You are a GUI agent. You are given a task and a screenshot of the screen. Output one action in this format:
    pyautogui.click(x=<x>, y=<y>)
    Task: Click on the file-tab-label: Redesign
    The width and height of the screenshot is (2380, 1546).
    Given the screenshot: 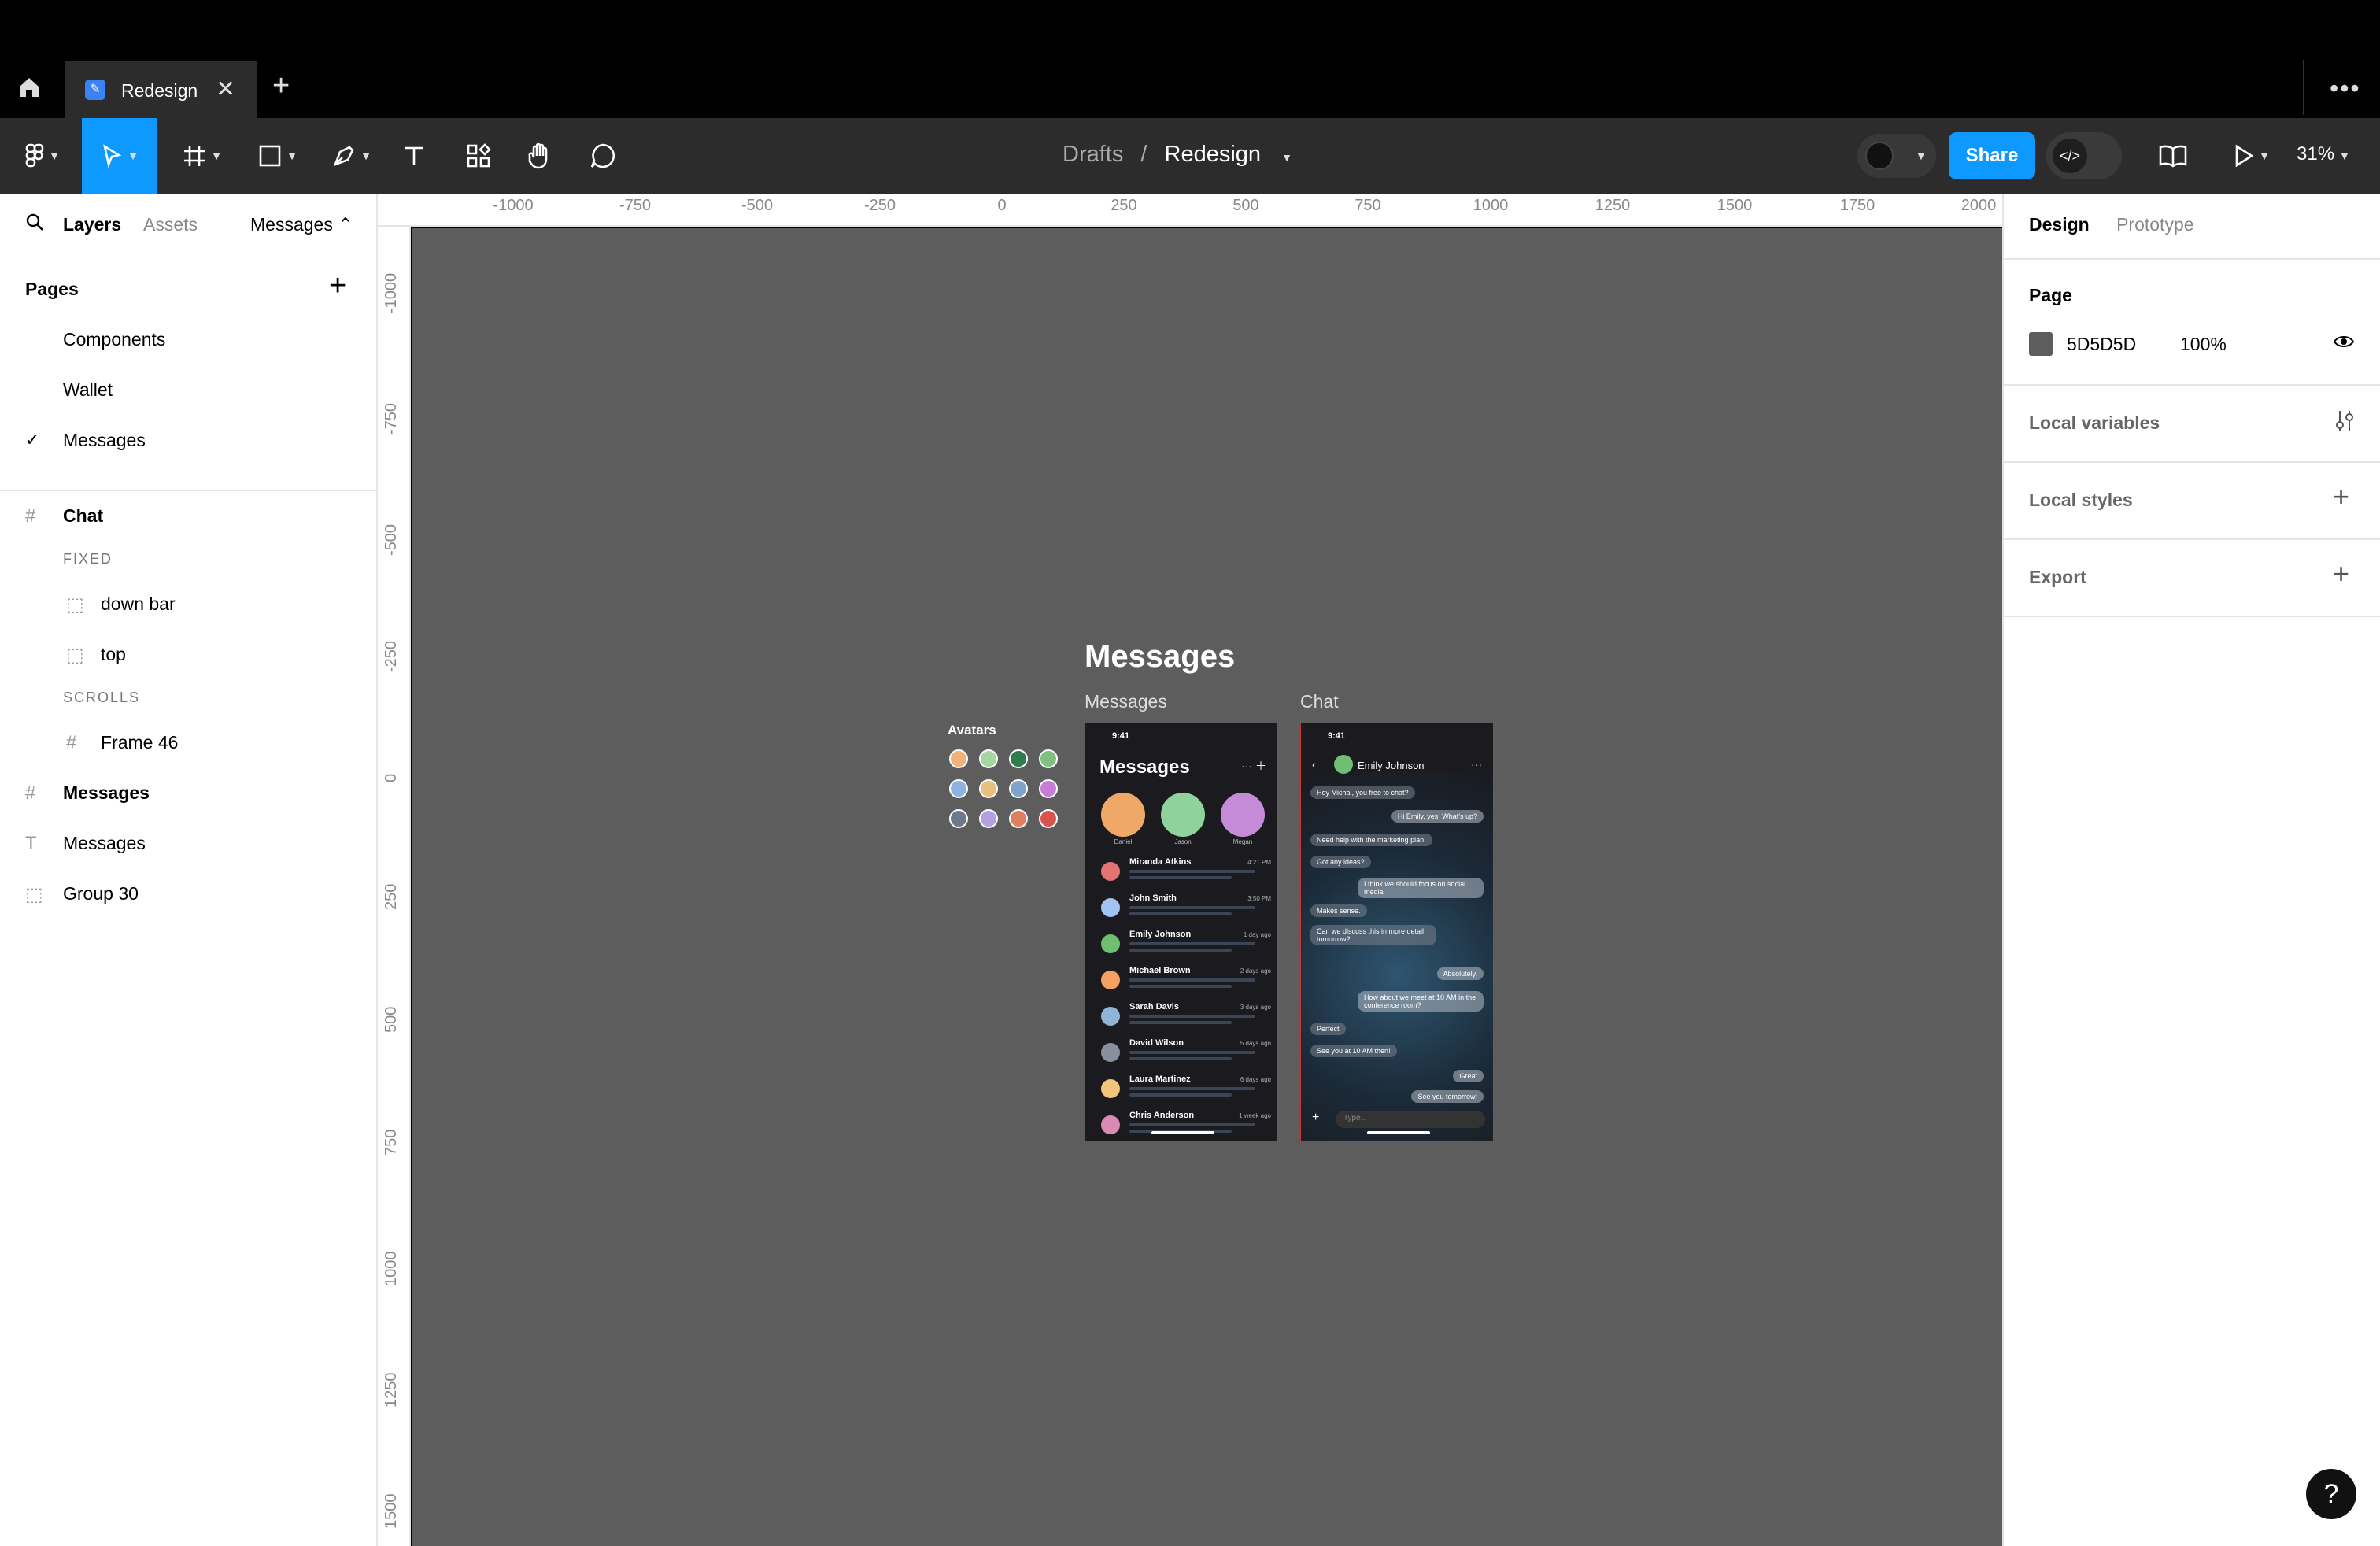 What is the action you would take?
    pyautogui.click(x=159, y=90)
    